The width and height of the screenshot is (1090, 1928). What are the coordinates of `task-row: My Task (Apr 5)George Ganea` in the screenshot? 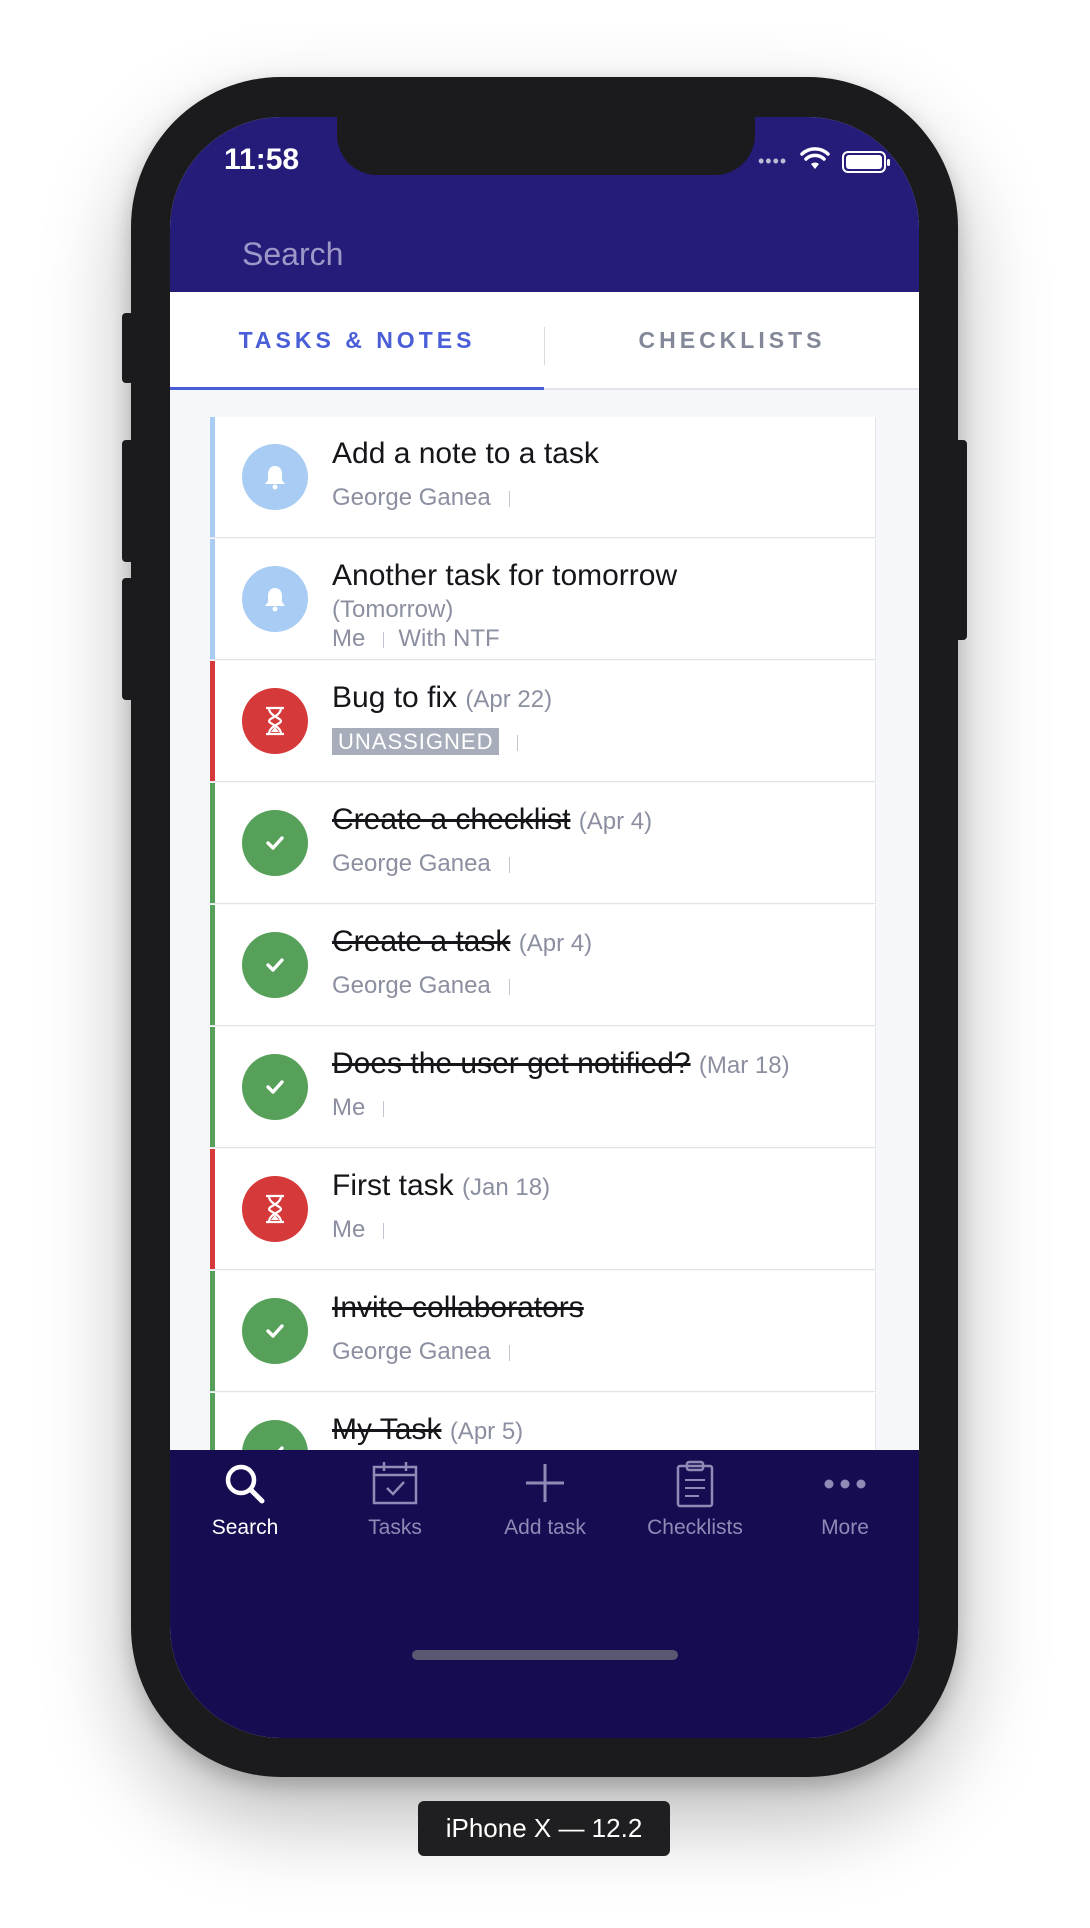 It's located at (543, 1421).